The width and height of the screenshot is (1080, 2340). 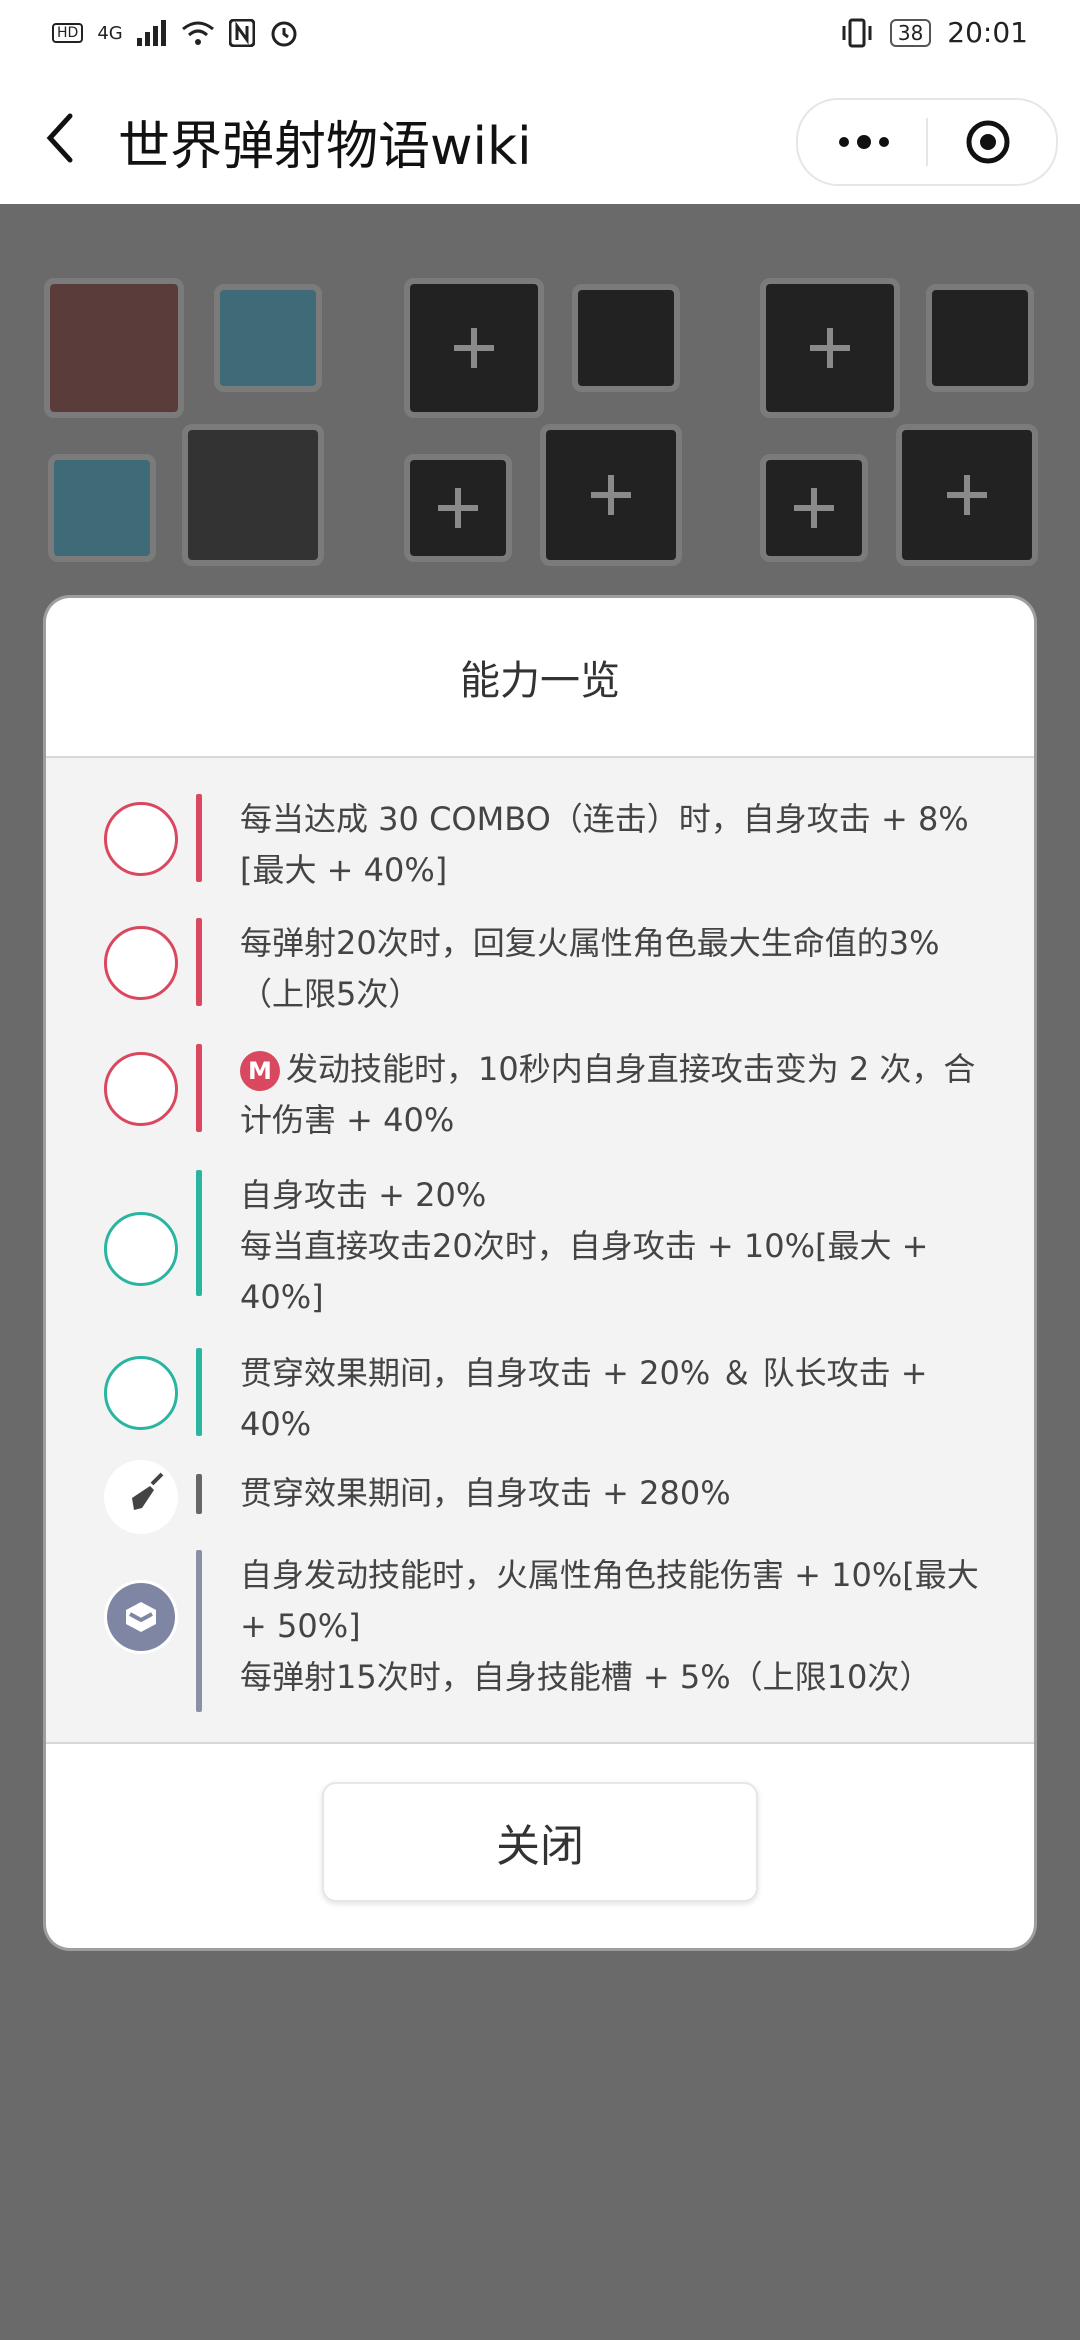 I want to click on capsule-divider, so click(x=927, y=142).